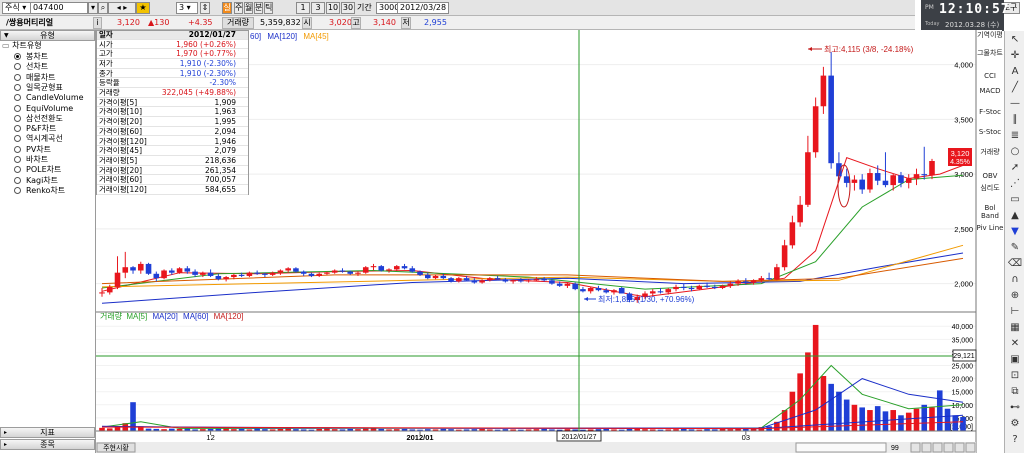 The image size is (1024, 453). Describe the element at coordinates (1015, 408) in the screenshot. I see `link-icon: ⊷` at that location.